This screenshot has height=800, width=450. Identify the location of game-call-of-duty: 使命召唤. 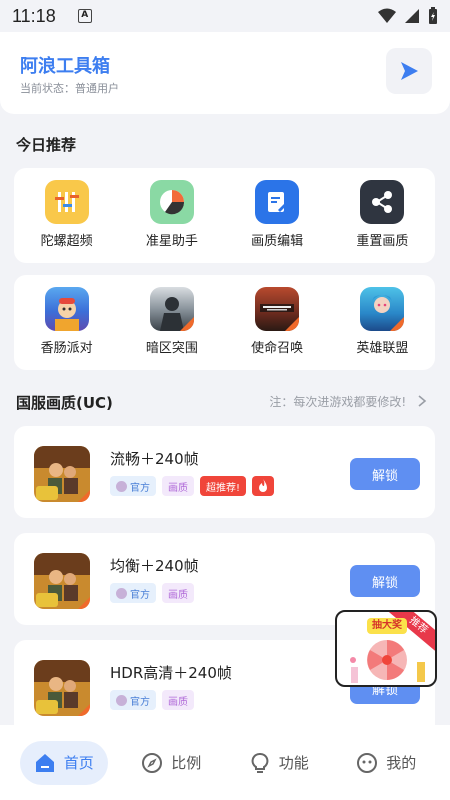
(277, 321).